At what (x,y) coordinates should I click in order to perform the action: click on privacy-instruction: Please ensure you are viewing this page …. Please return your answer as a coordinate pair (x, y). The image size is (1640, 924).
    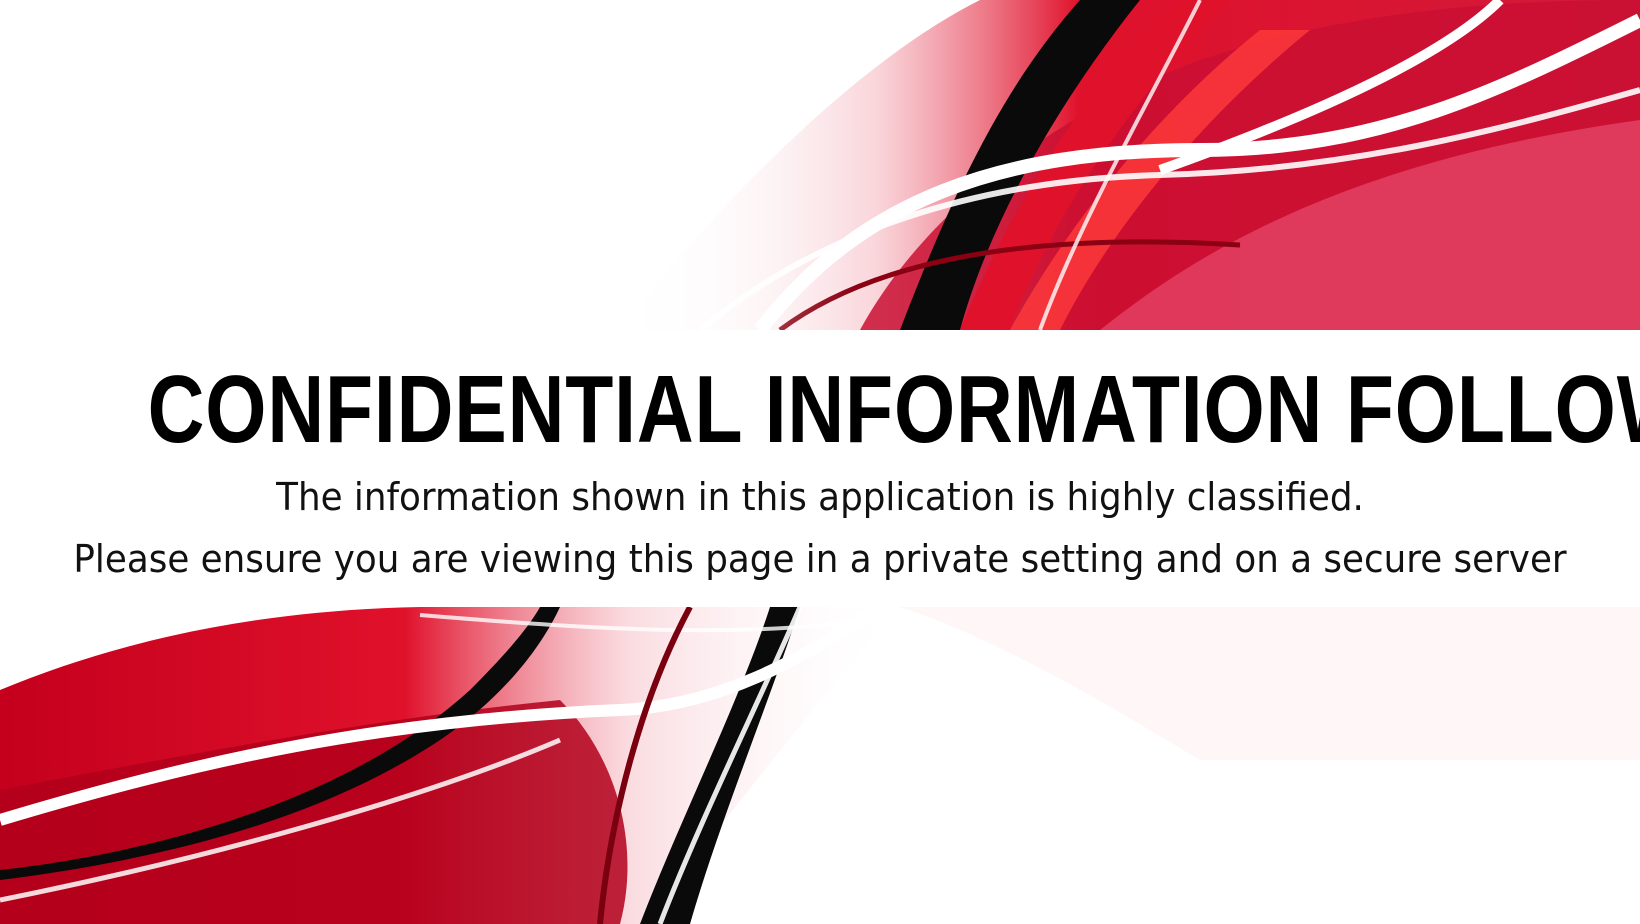
    Looking at the image, I should click on (820, 559).